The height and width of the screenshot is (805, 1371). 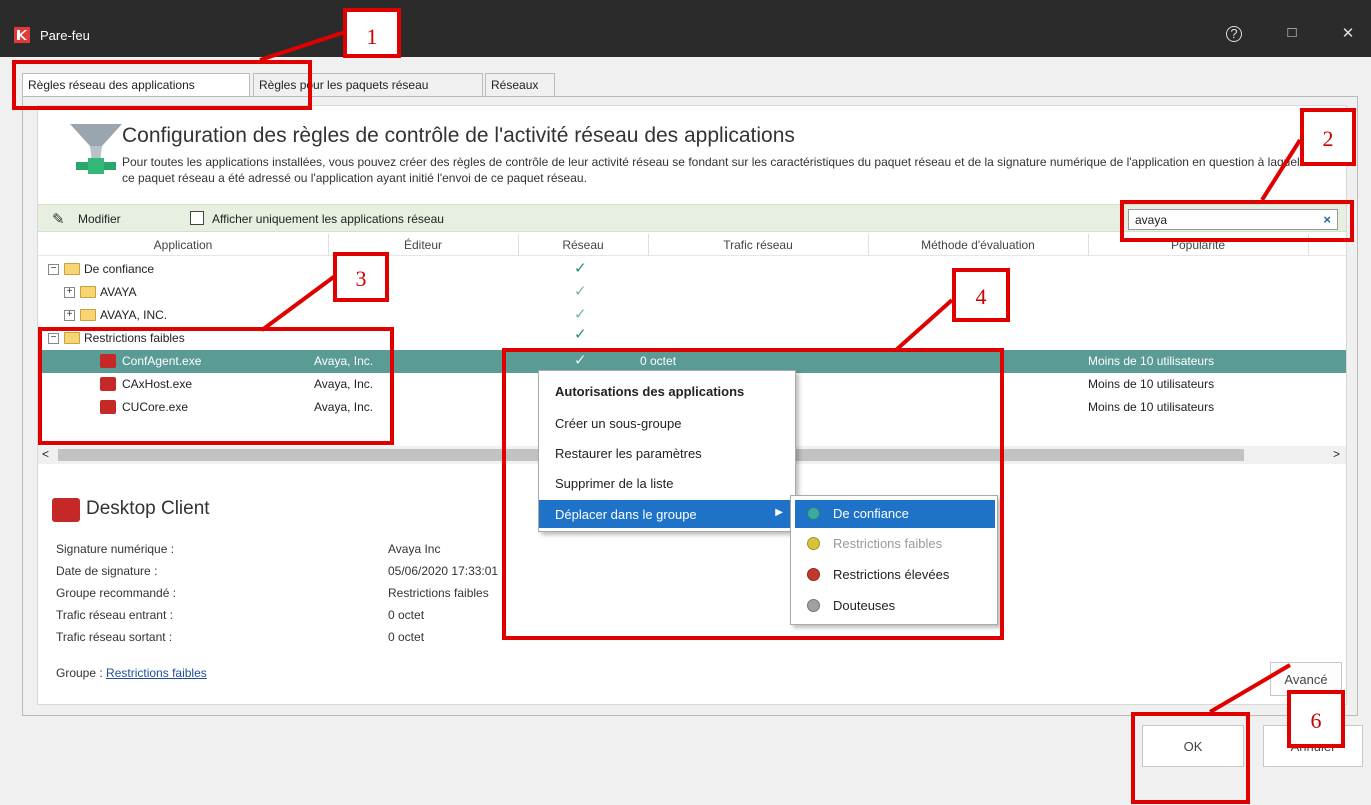 I want to click on annotation-box-menu, so click(x=753, y=494).